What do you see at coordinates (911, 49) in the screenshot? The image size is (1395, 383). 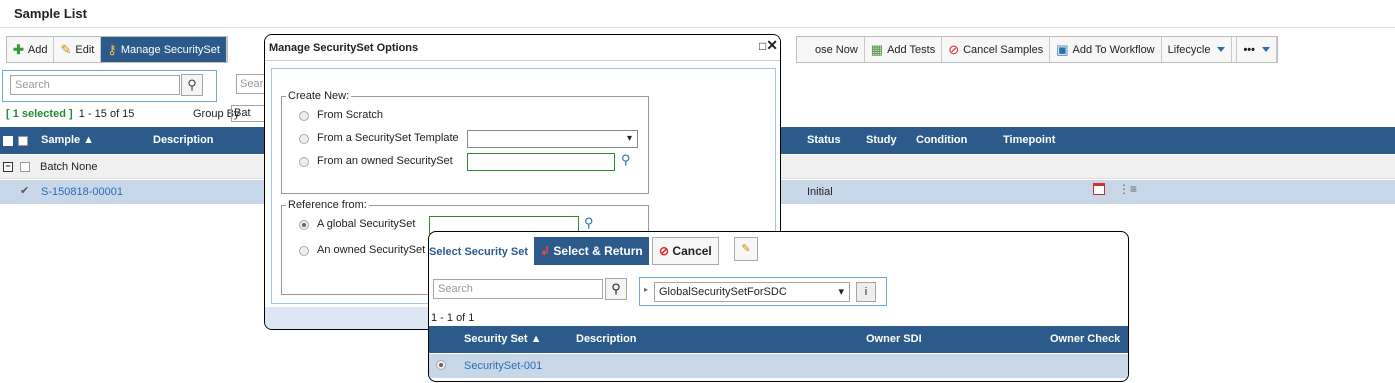 I see `add-tests-label: Add Tests` at bounding box center [911, 49].